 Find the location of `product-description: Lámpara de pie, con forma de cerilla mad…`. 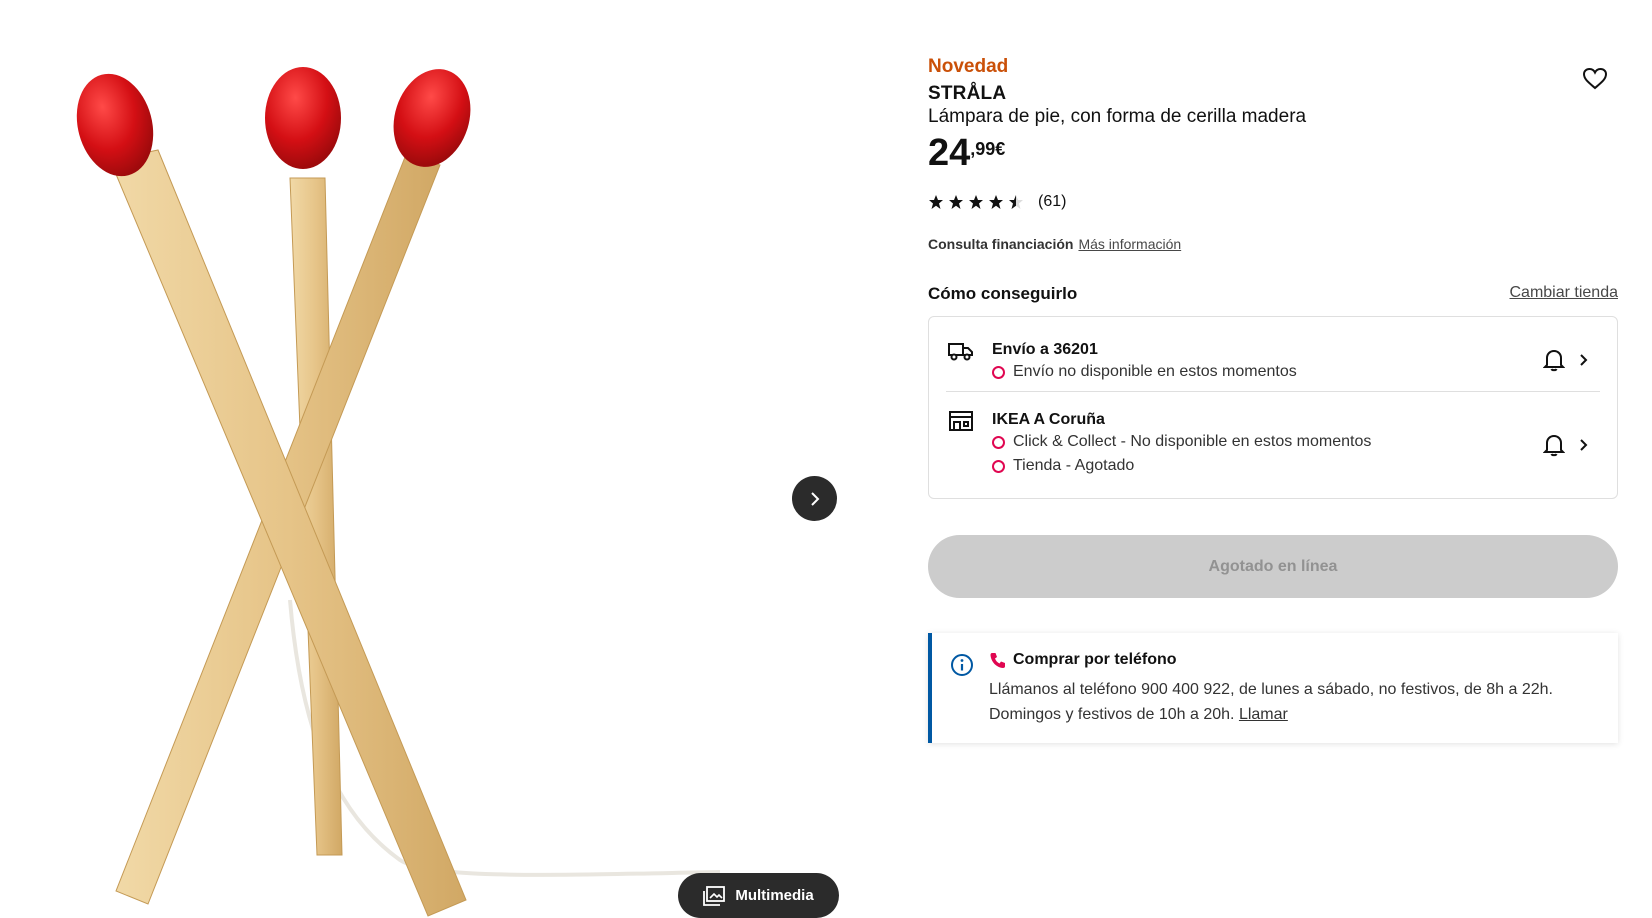

product-description: Lámpara de pie, con forma de cerilla mad… is located at coordinates (1117, 116).